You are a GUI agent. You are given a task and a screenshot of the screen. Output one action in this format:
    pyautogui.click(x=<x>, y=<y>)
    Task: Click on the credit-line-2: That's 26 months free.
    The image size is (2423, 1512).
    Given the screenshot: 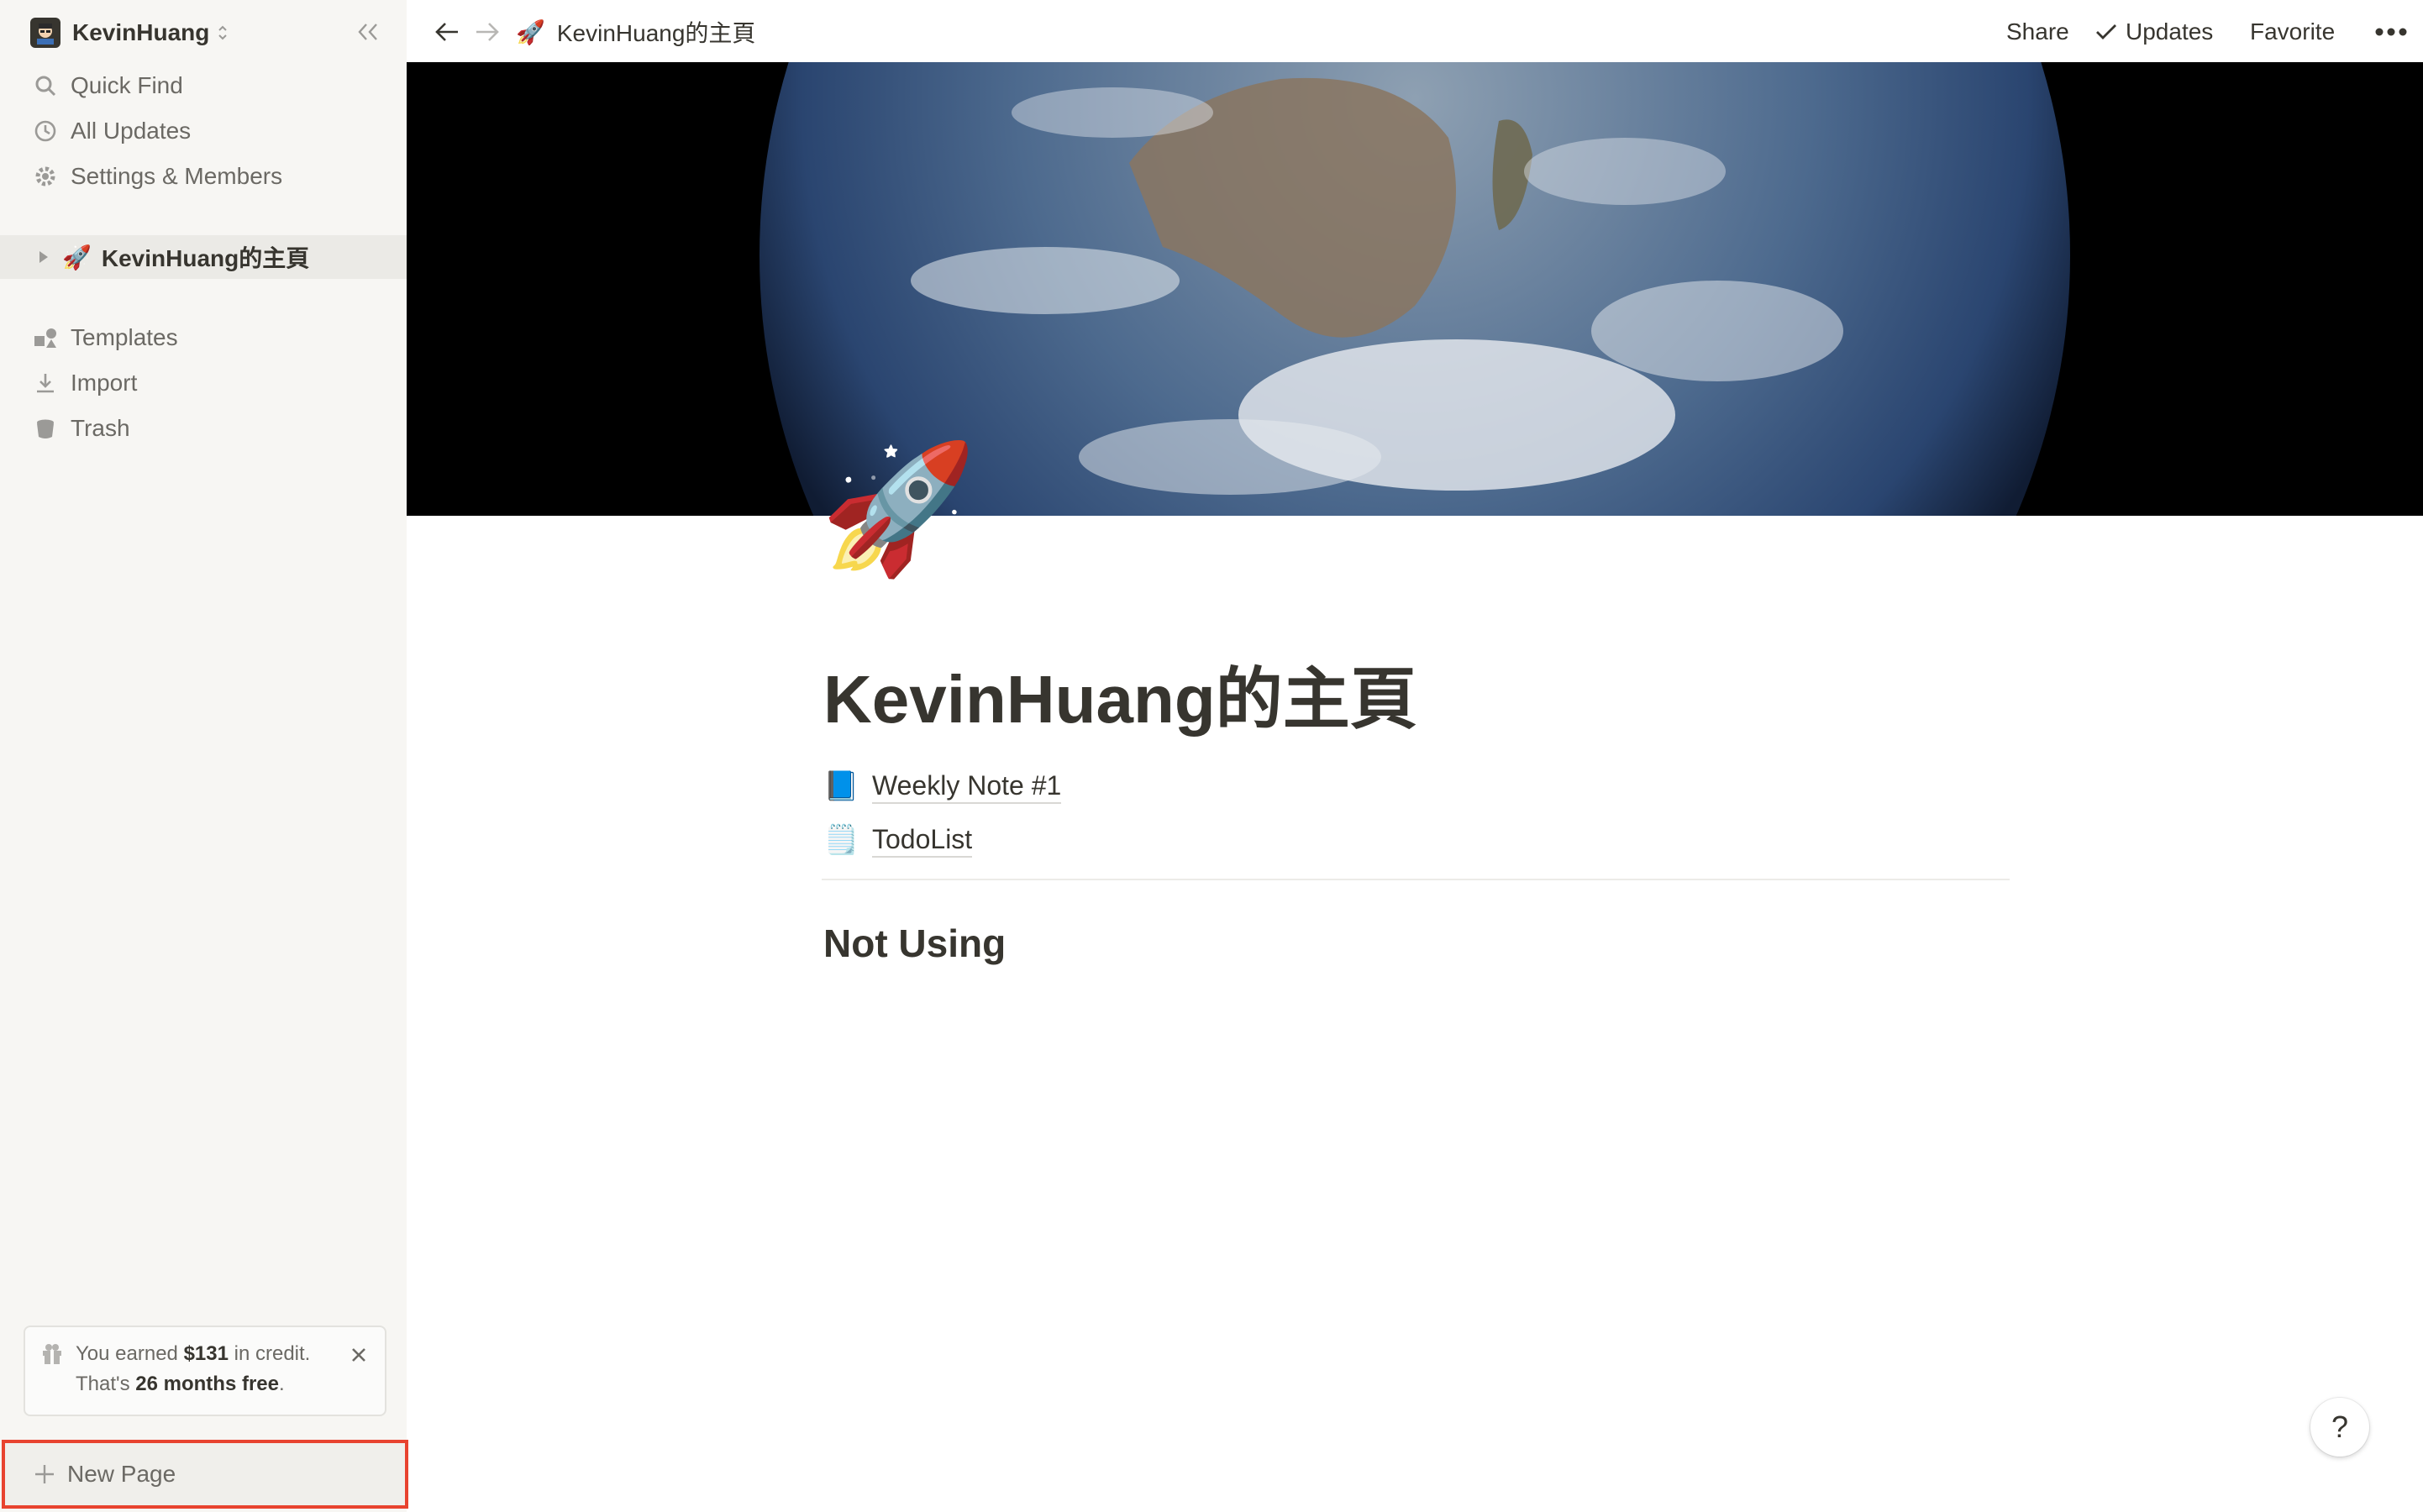 What is the action you would take?
    pyautogui.click(x=180, y=1384)
    